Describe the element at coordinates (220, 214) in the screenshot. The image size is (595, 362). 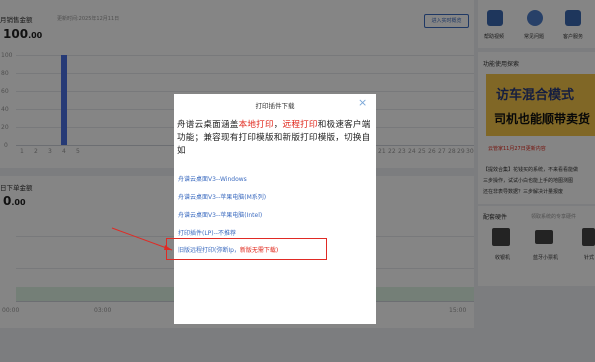
I see `download-link-mac-intel: 舟谱云桌面V3--苹果电脑(Intel)` at that location.